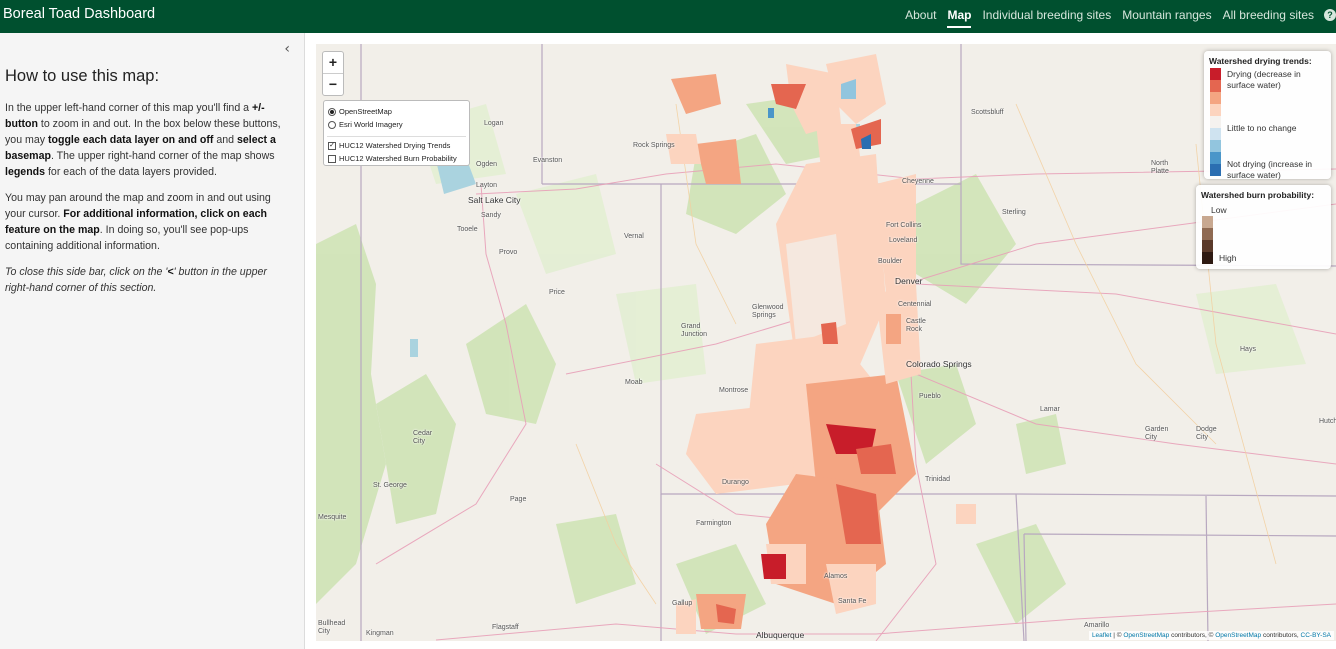  What do you see at coordinates (959, 18) in the screenshot?
I see `nav-map: Map` at bounding box center [959, 18].